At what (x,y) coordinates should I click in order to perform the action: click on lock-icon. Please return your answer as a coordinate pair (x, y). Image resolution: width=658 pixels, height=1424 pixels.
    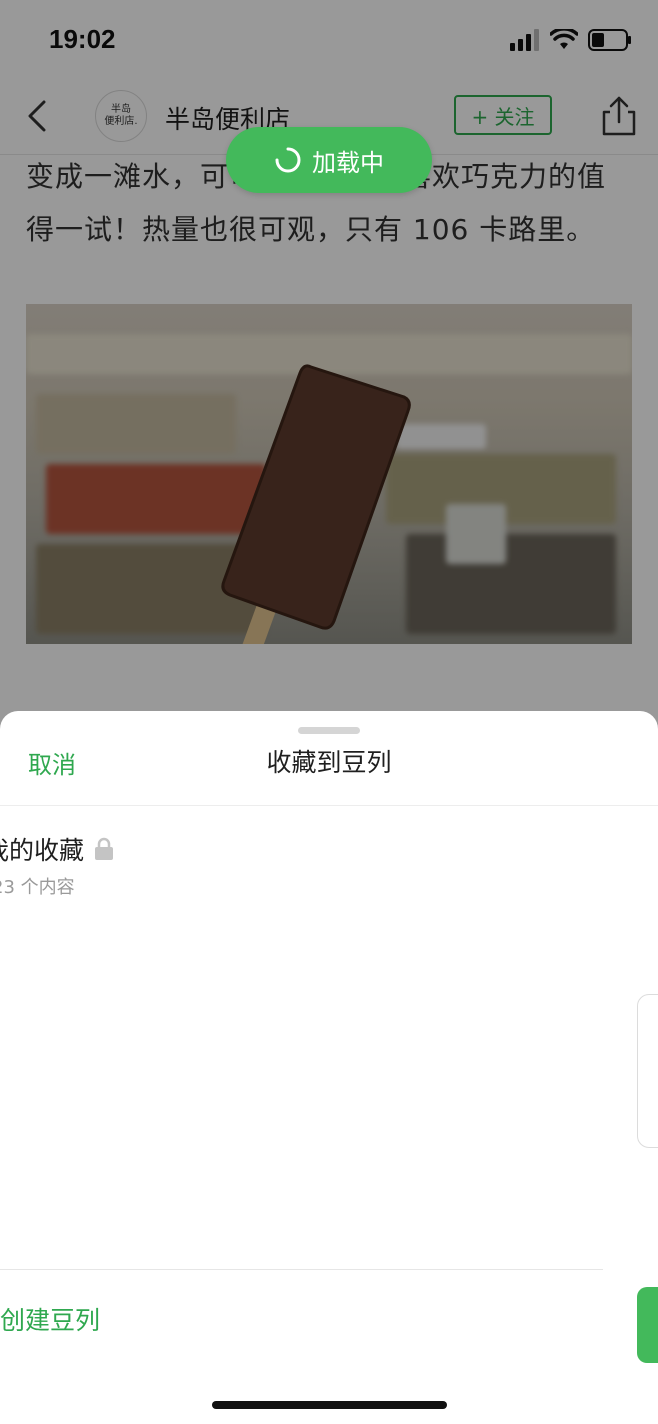
    Looking at the image, I should click on (104, 848).